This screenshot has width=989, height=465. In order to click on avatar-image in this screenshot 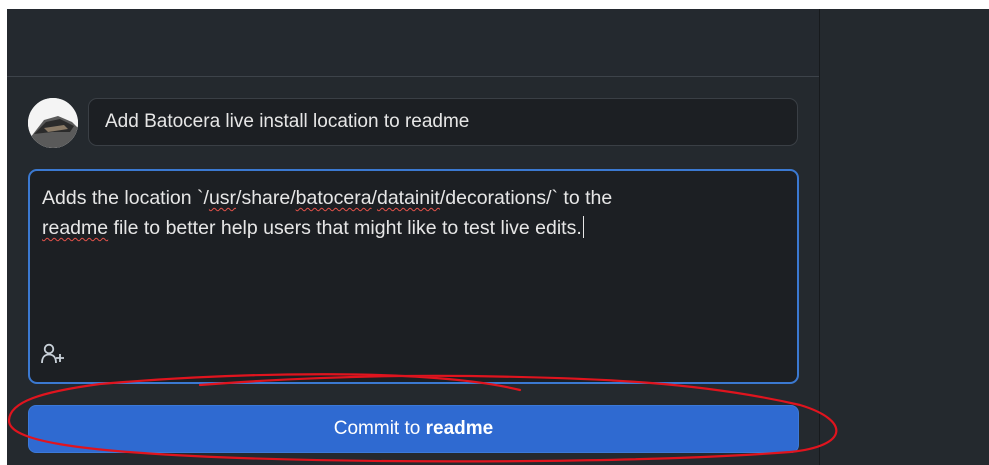, I will do `click(53, 123)`.